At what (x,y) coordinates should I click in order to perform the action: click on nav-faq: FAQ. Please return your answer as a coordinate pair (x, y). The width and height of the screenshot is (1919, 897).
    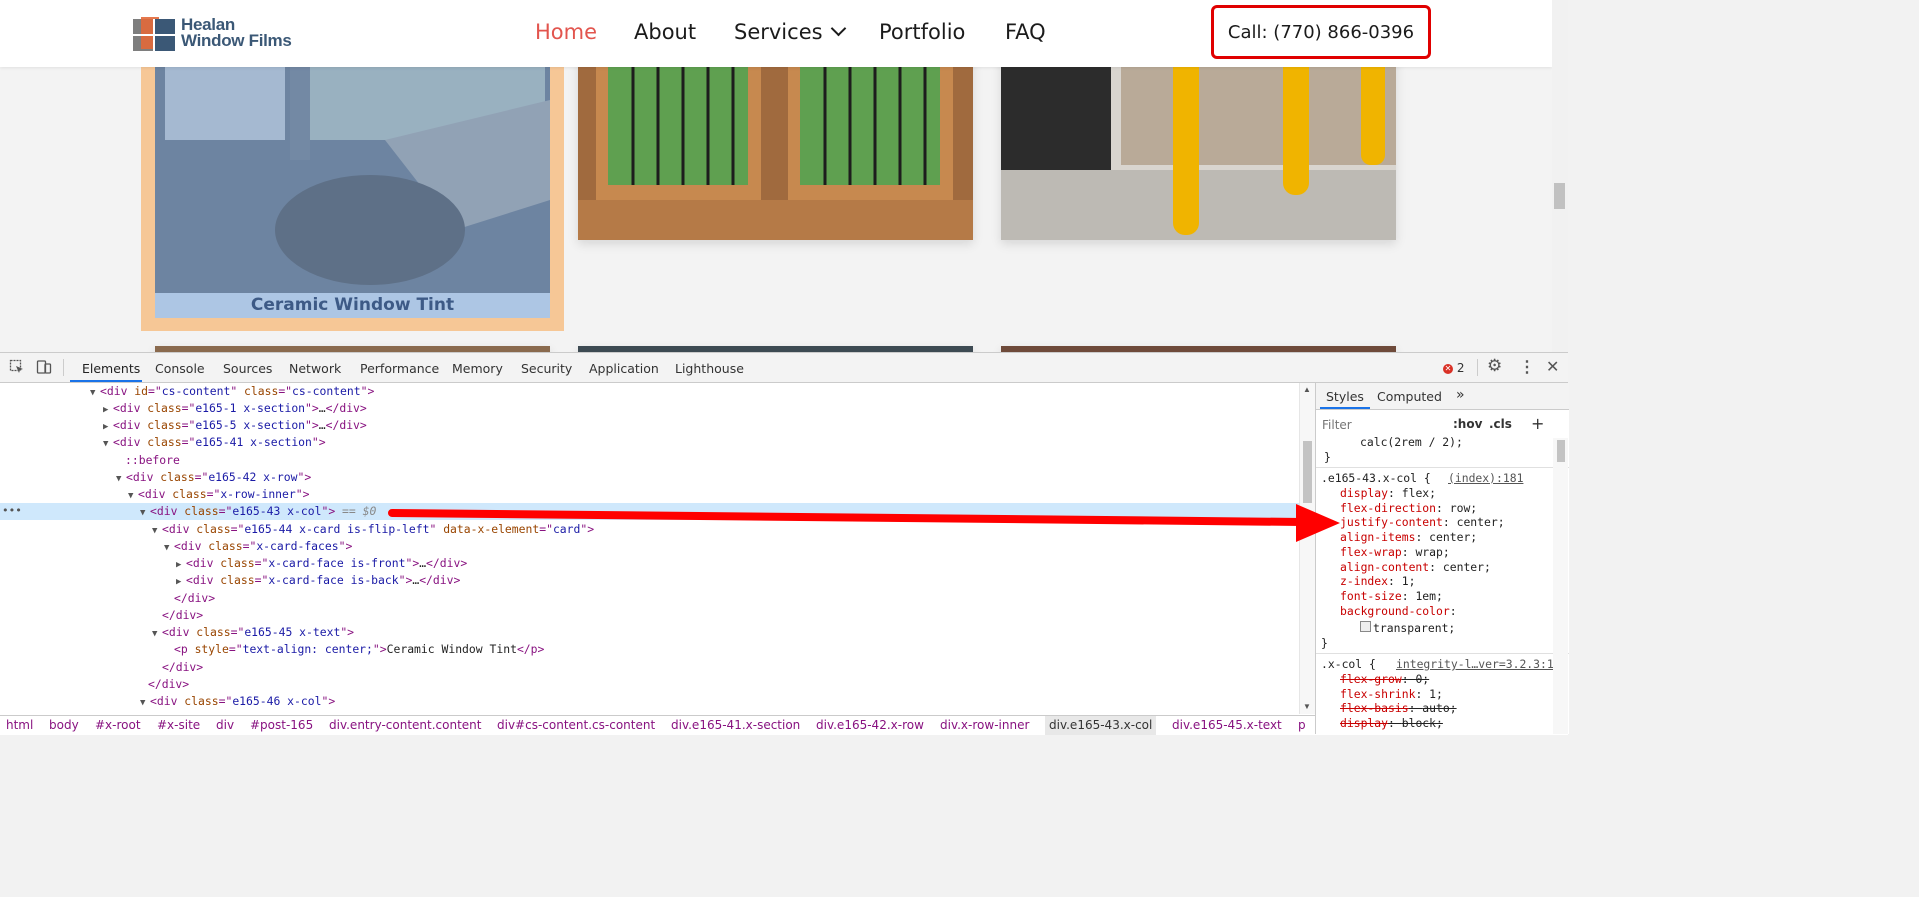
    Looking at the image, I should click on (1025, 32).